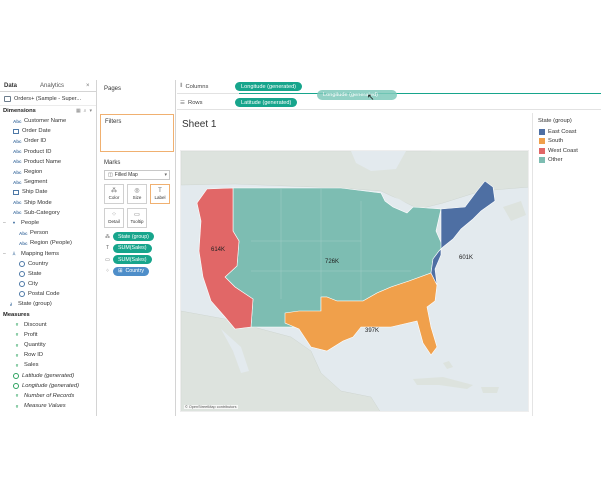  I want to click on tooltip-icon: ▭, so click(107, 259).